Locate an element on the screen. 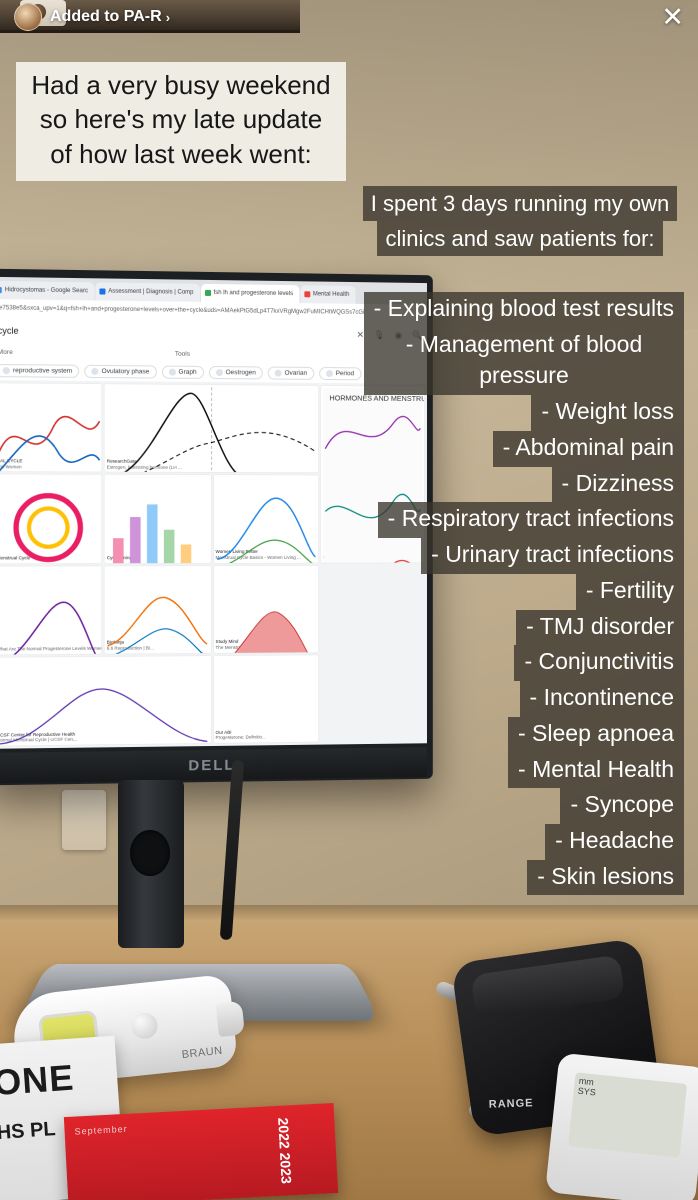 The height and width of the screenshot is (1200, 698). list-item: - Headache is located at coordinates (614, 842).